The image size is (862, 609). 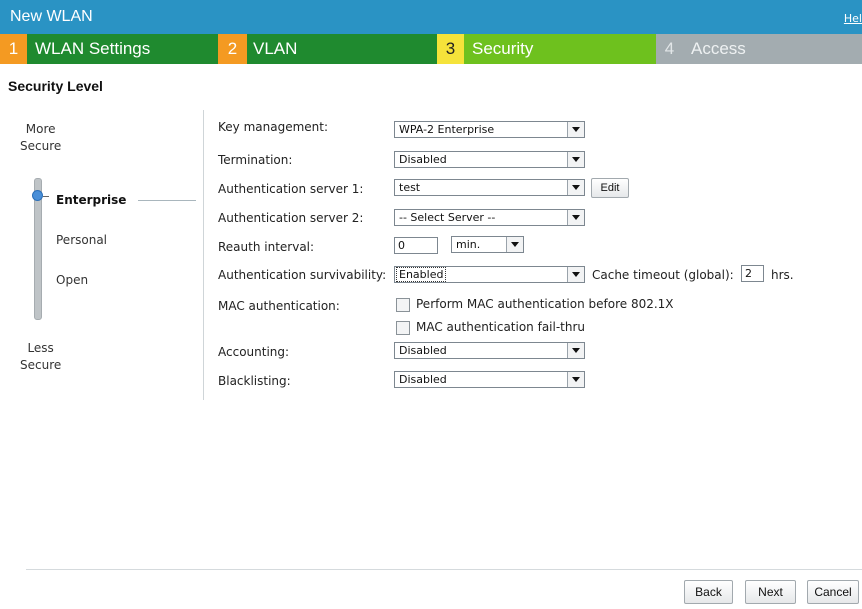 What do you see at coordinates (266, 247) in the screenshot?
I see `reauth-interval-label: Reauth interval:` at bounding box center [266, 247].